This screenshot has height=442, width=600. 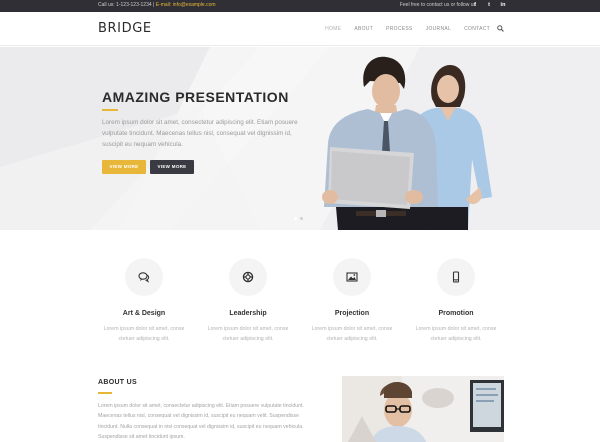 I want to click on main-nav: HOME ABOUT PROCESS JOURNAL CONTACT, so click(x=401, y=29).